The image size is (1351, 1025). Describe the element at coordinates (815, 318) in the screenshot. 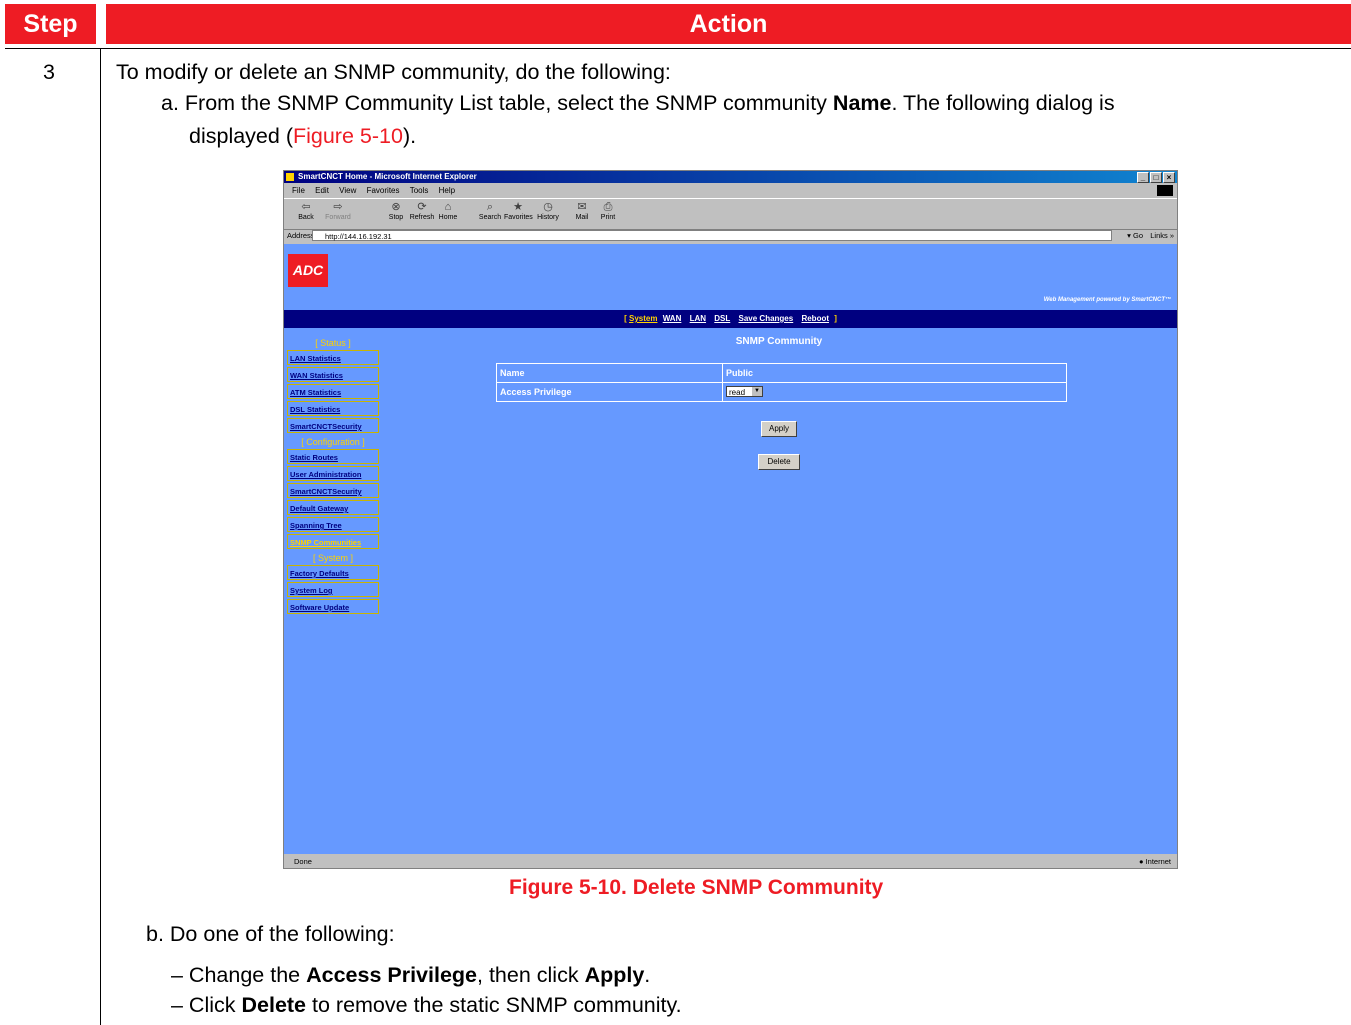

I see `nav-reboot: Reboot` at that location.